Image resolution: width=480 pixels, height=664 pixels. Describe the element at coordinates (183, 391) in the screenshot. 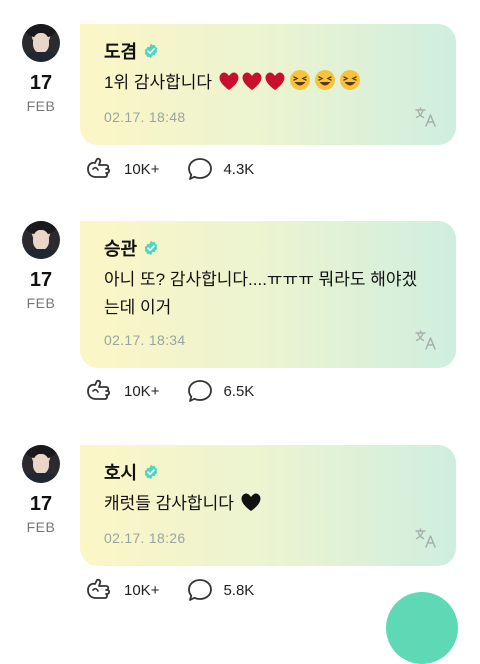

I see `post-actions: 10K+ 6.5K` at that location.